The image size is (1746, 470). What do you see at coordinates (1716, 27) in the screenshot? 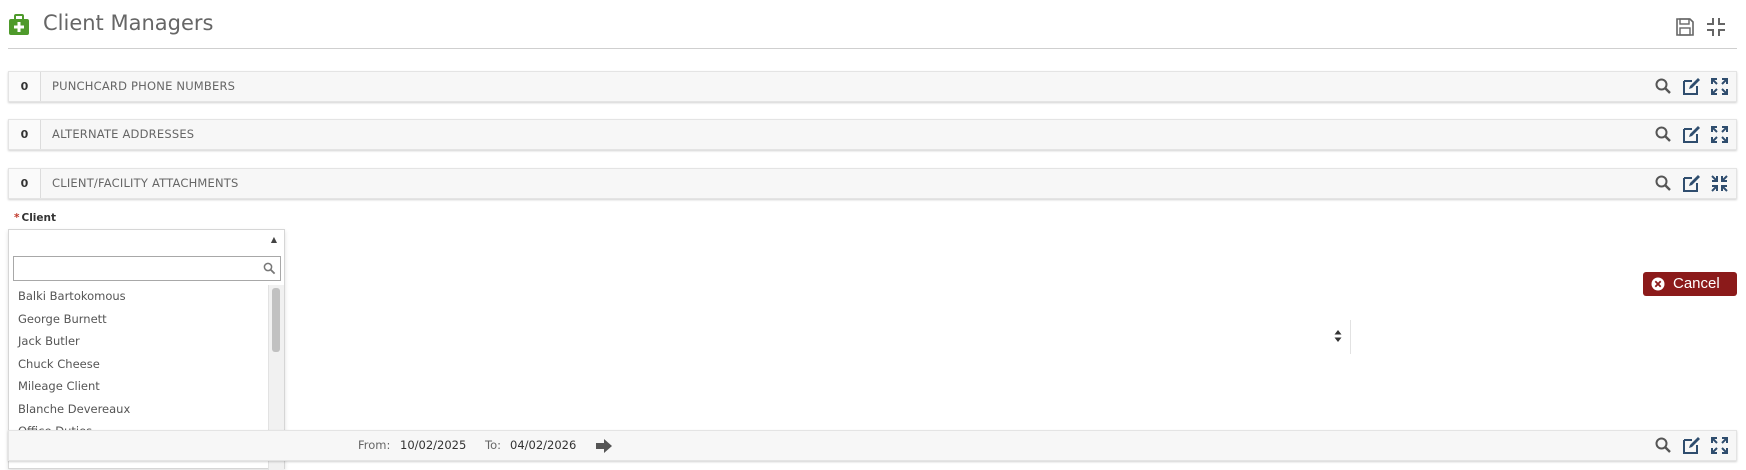
I see `collapse-icon` at bounding box center [1716, 27].